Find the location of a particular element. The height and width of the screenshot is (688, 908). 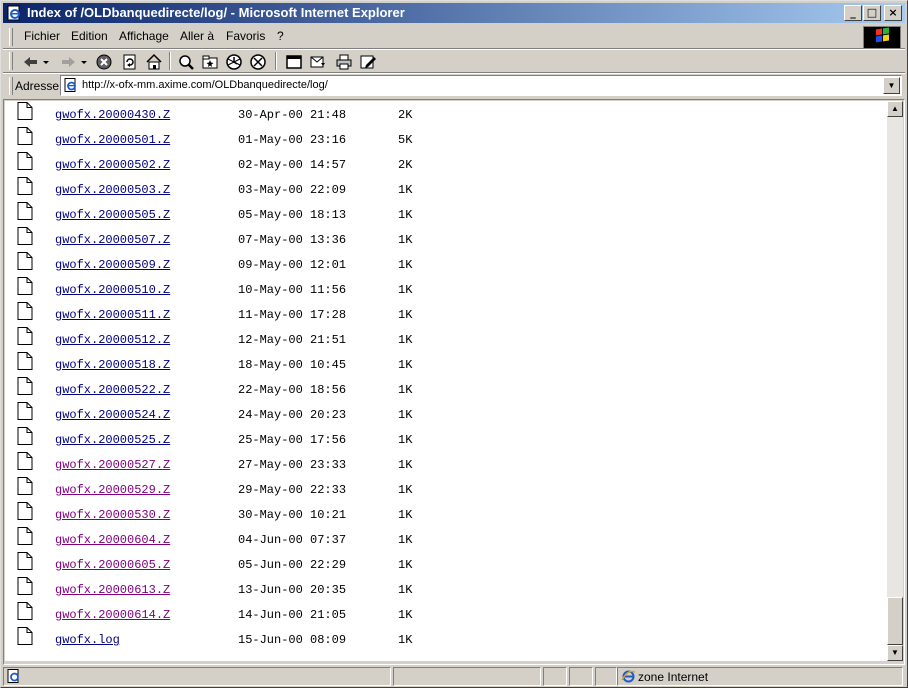

file-link: gwofx.20000502.Z is located at coordinates (104, 165).